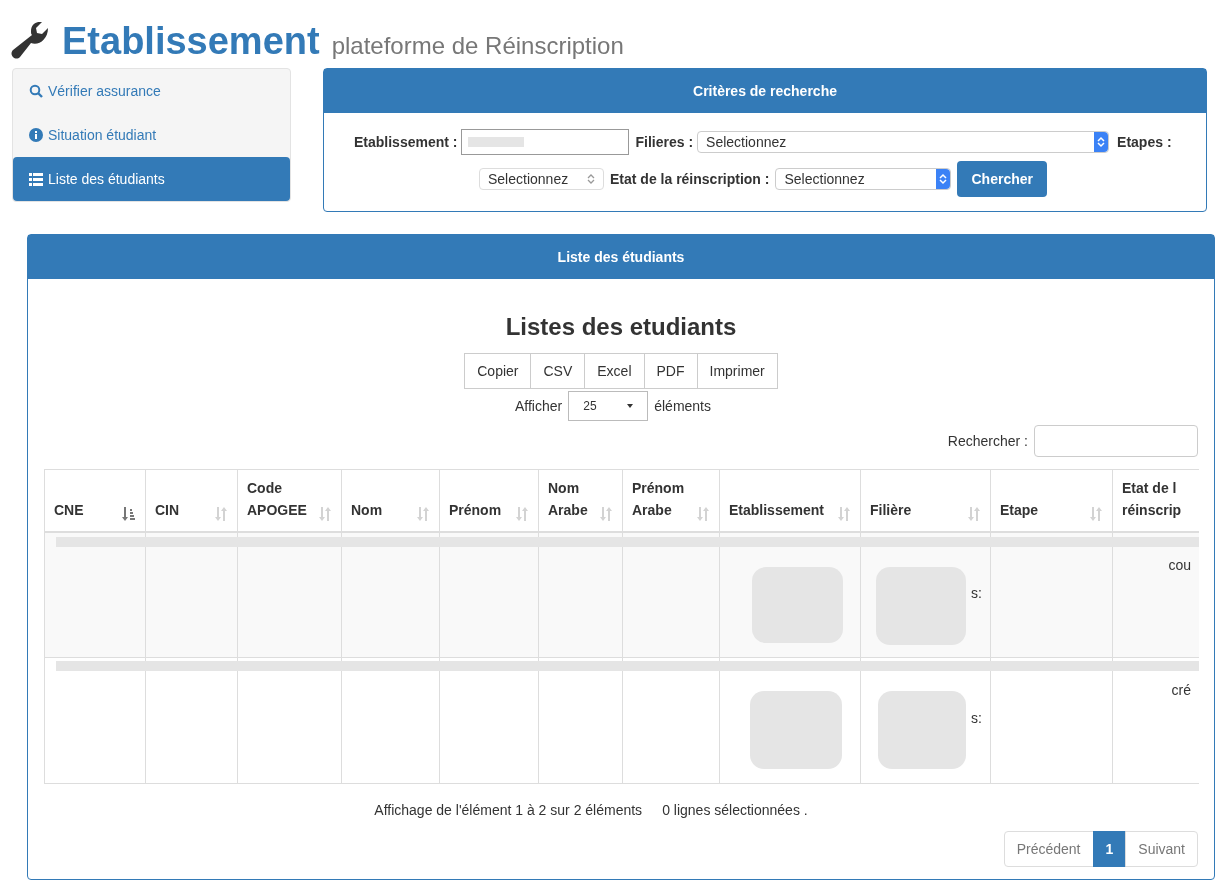 The height and width of the screenshot is (881, 1219). I want to click on length-label: Afficher, so click(539, 406).